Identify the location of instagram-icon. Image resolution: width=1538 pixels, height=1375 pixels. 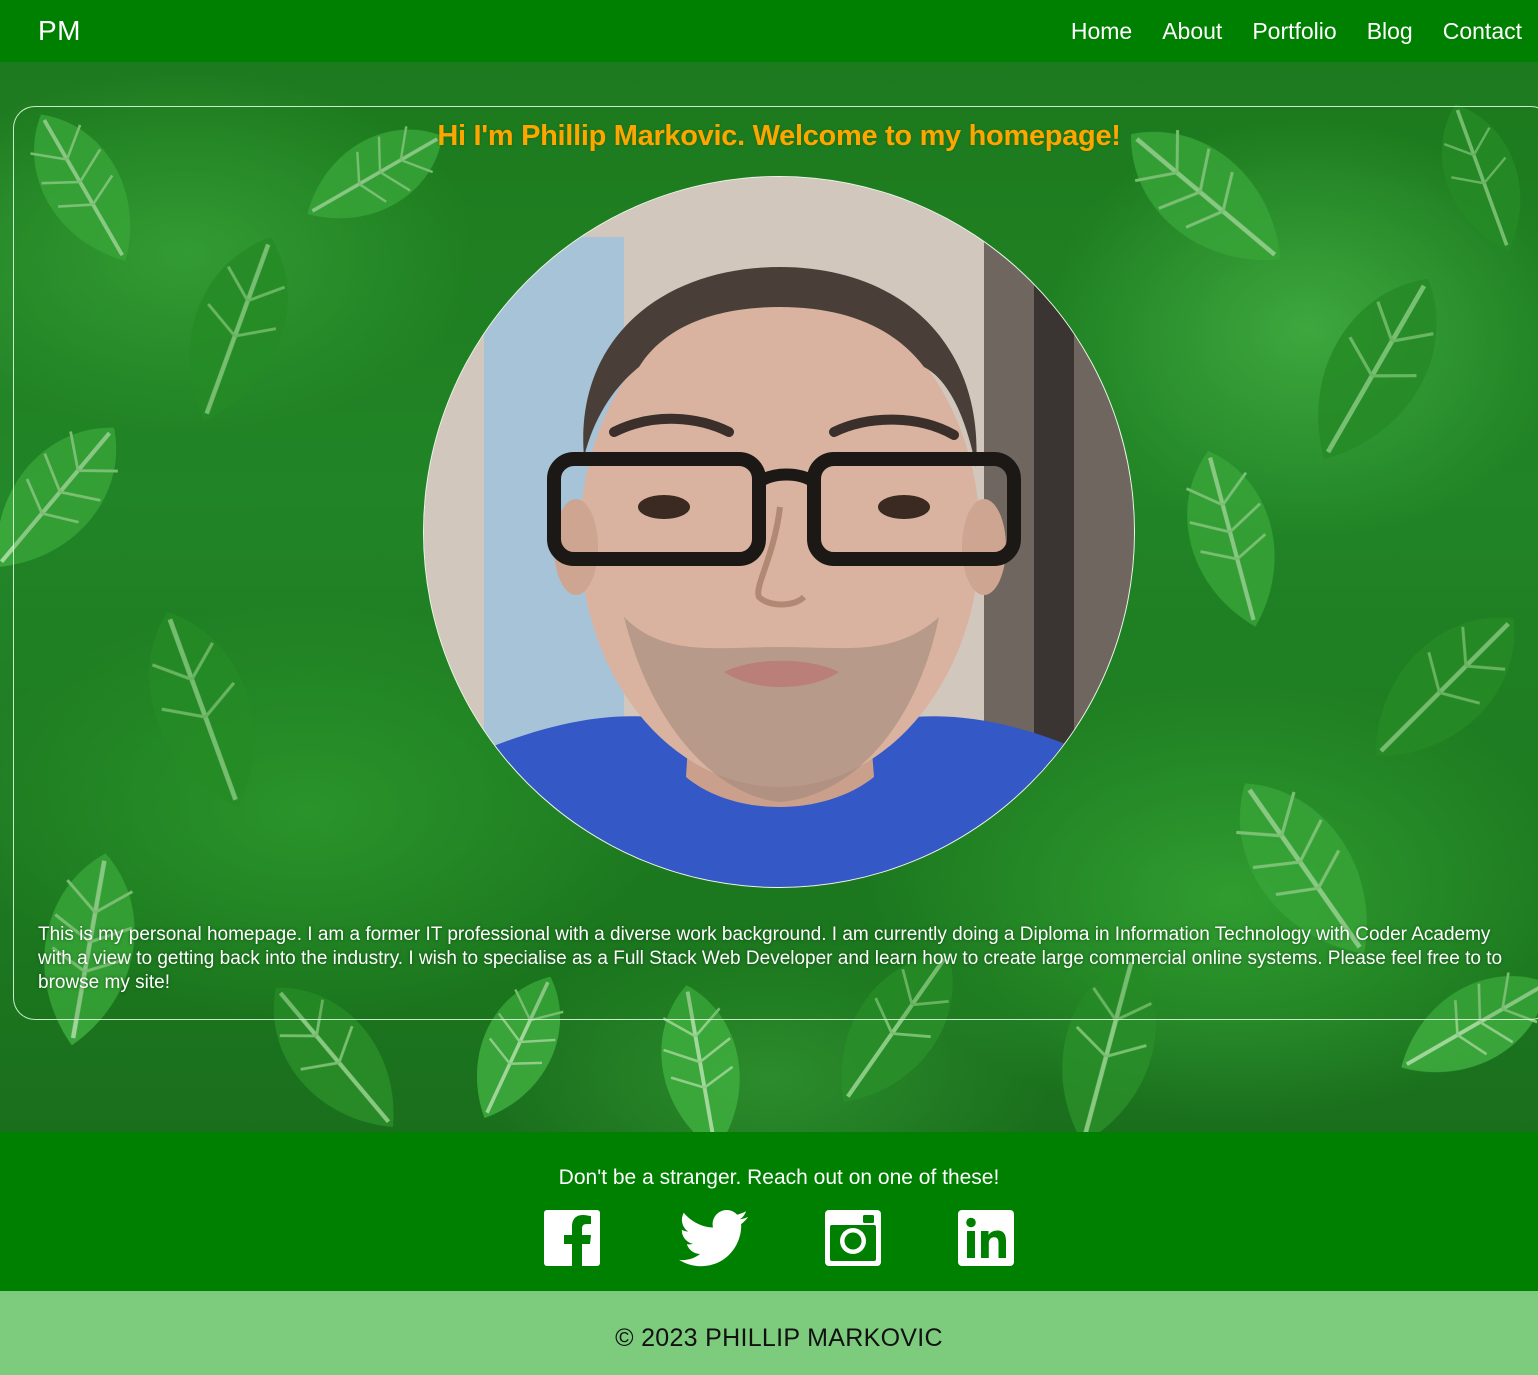
(853, 1239).